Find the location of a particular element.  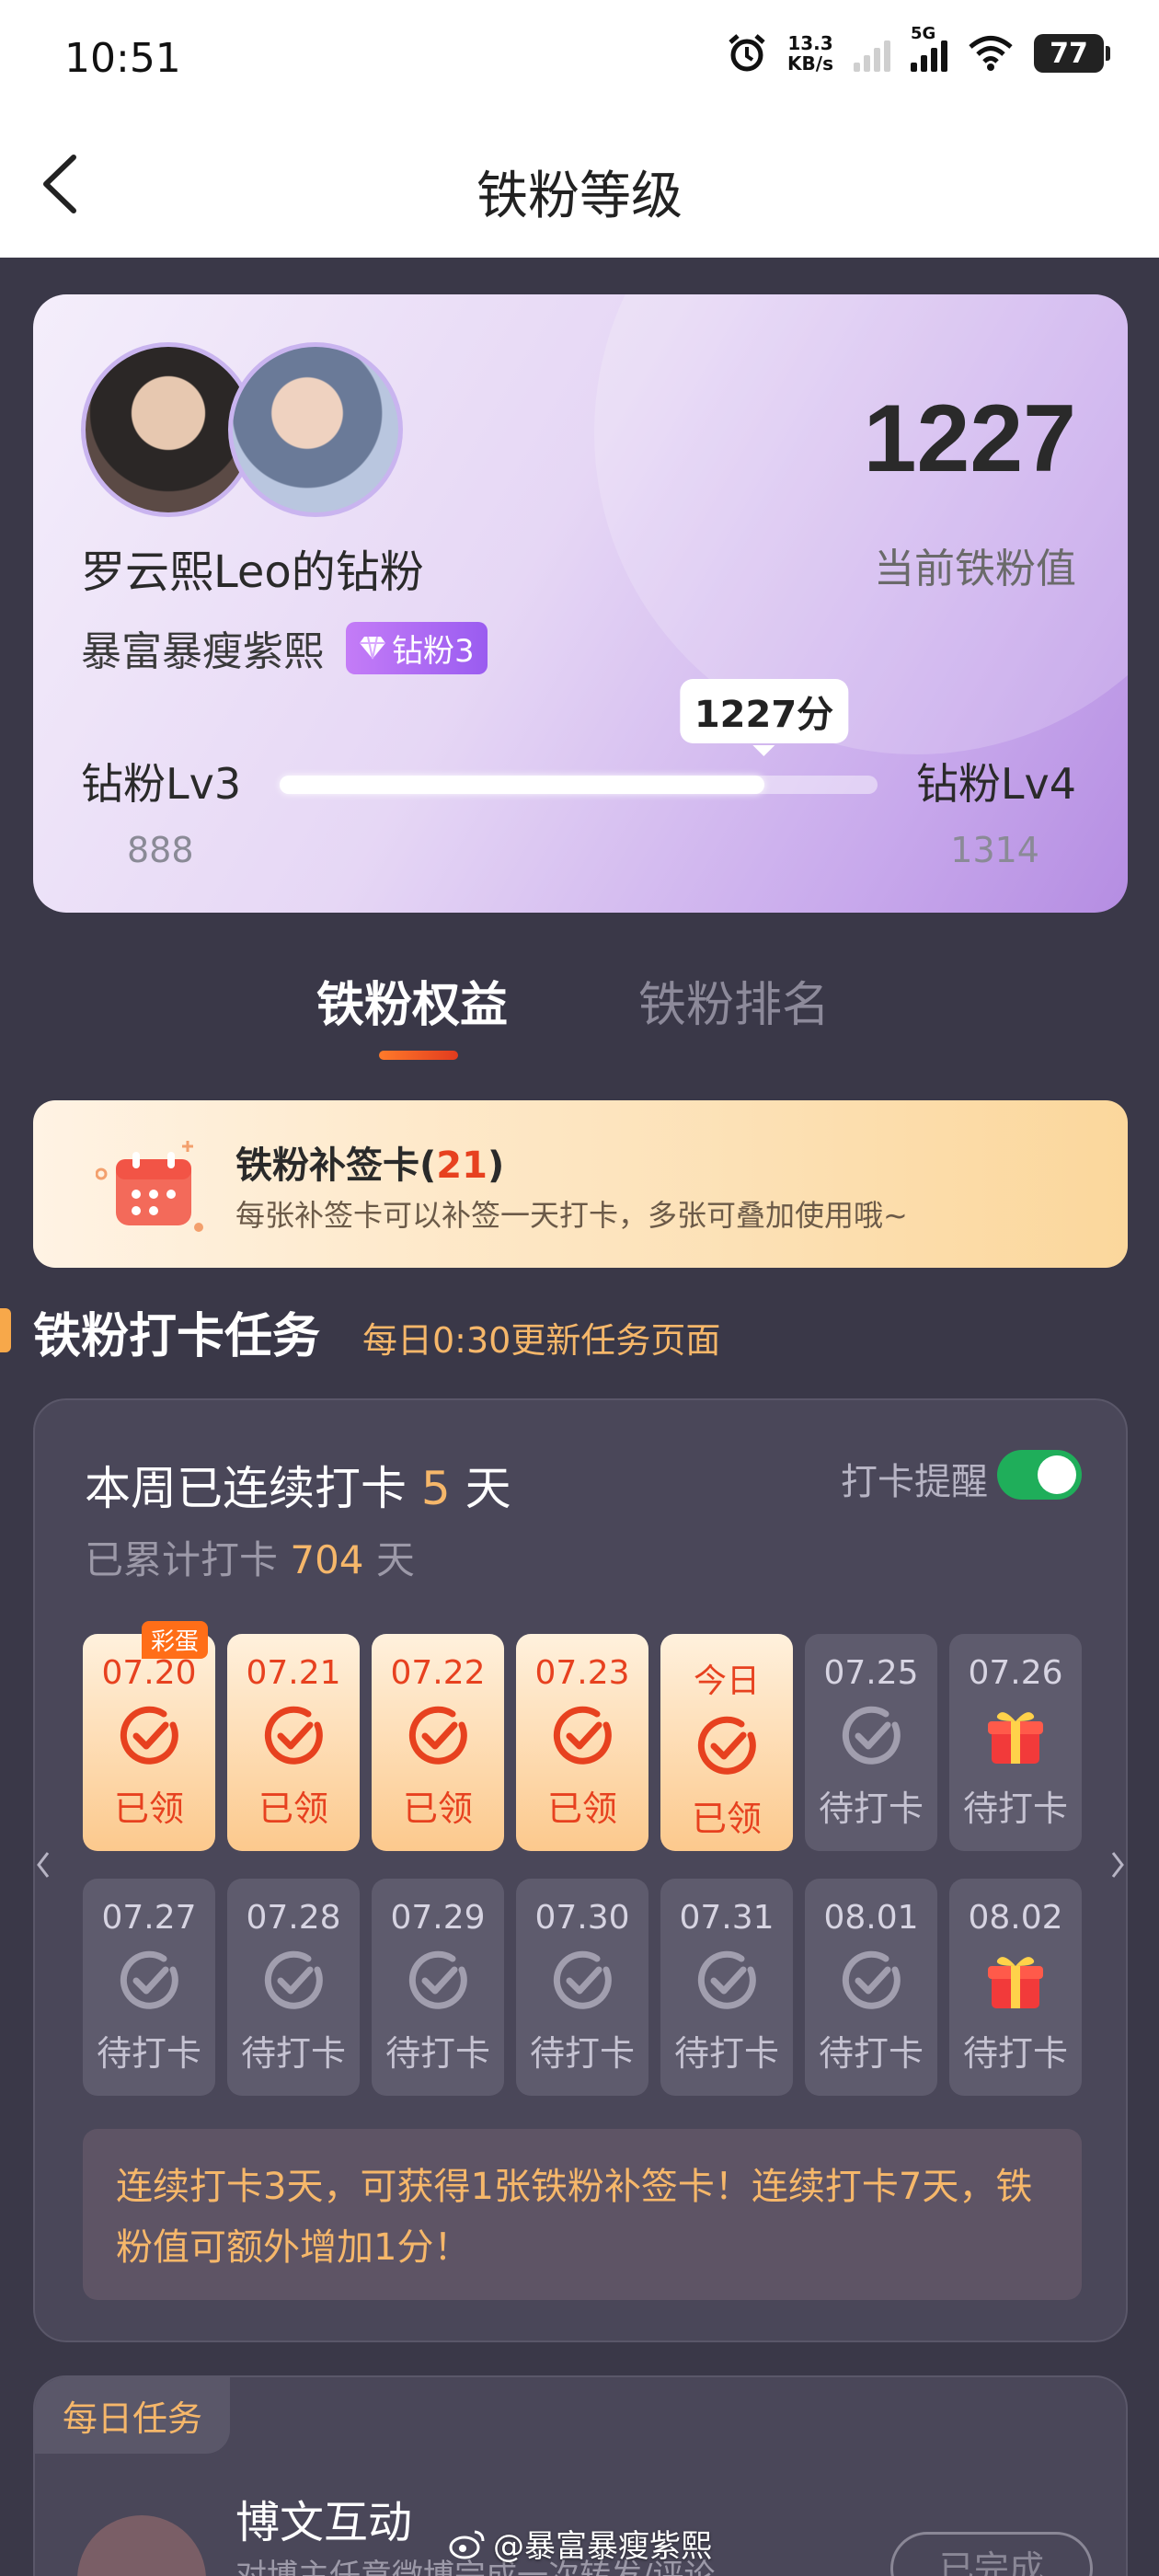

checkin-day: 07.27 待打卡 is located at coordinates (149, 1987).